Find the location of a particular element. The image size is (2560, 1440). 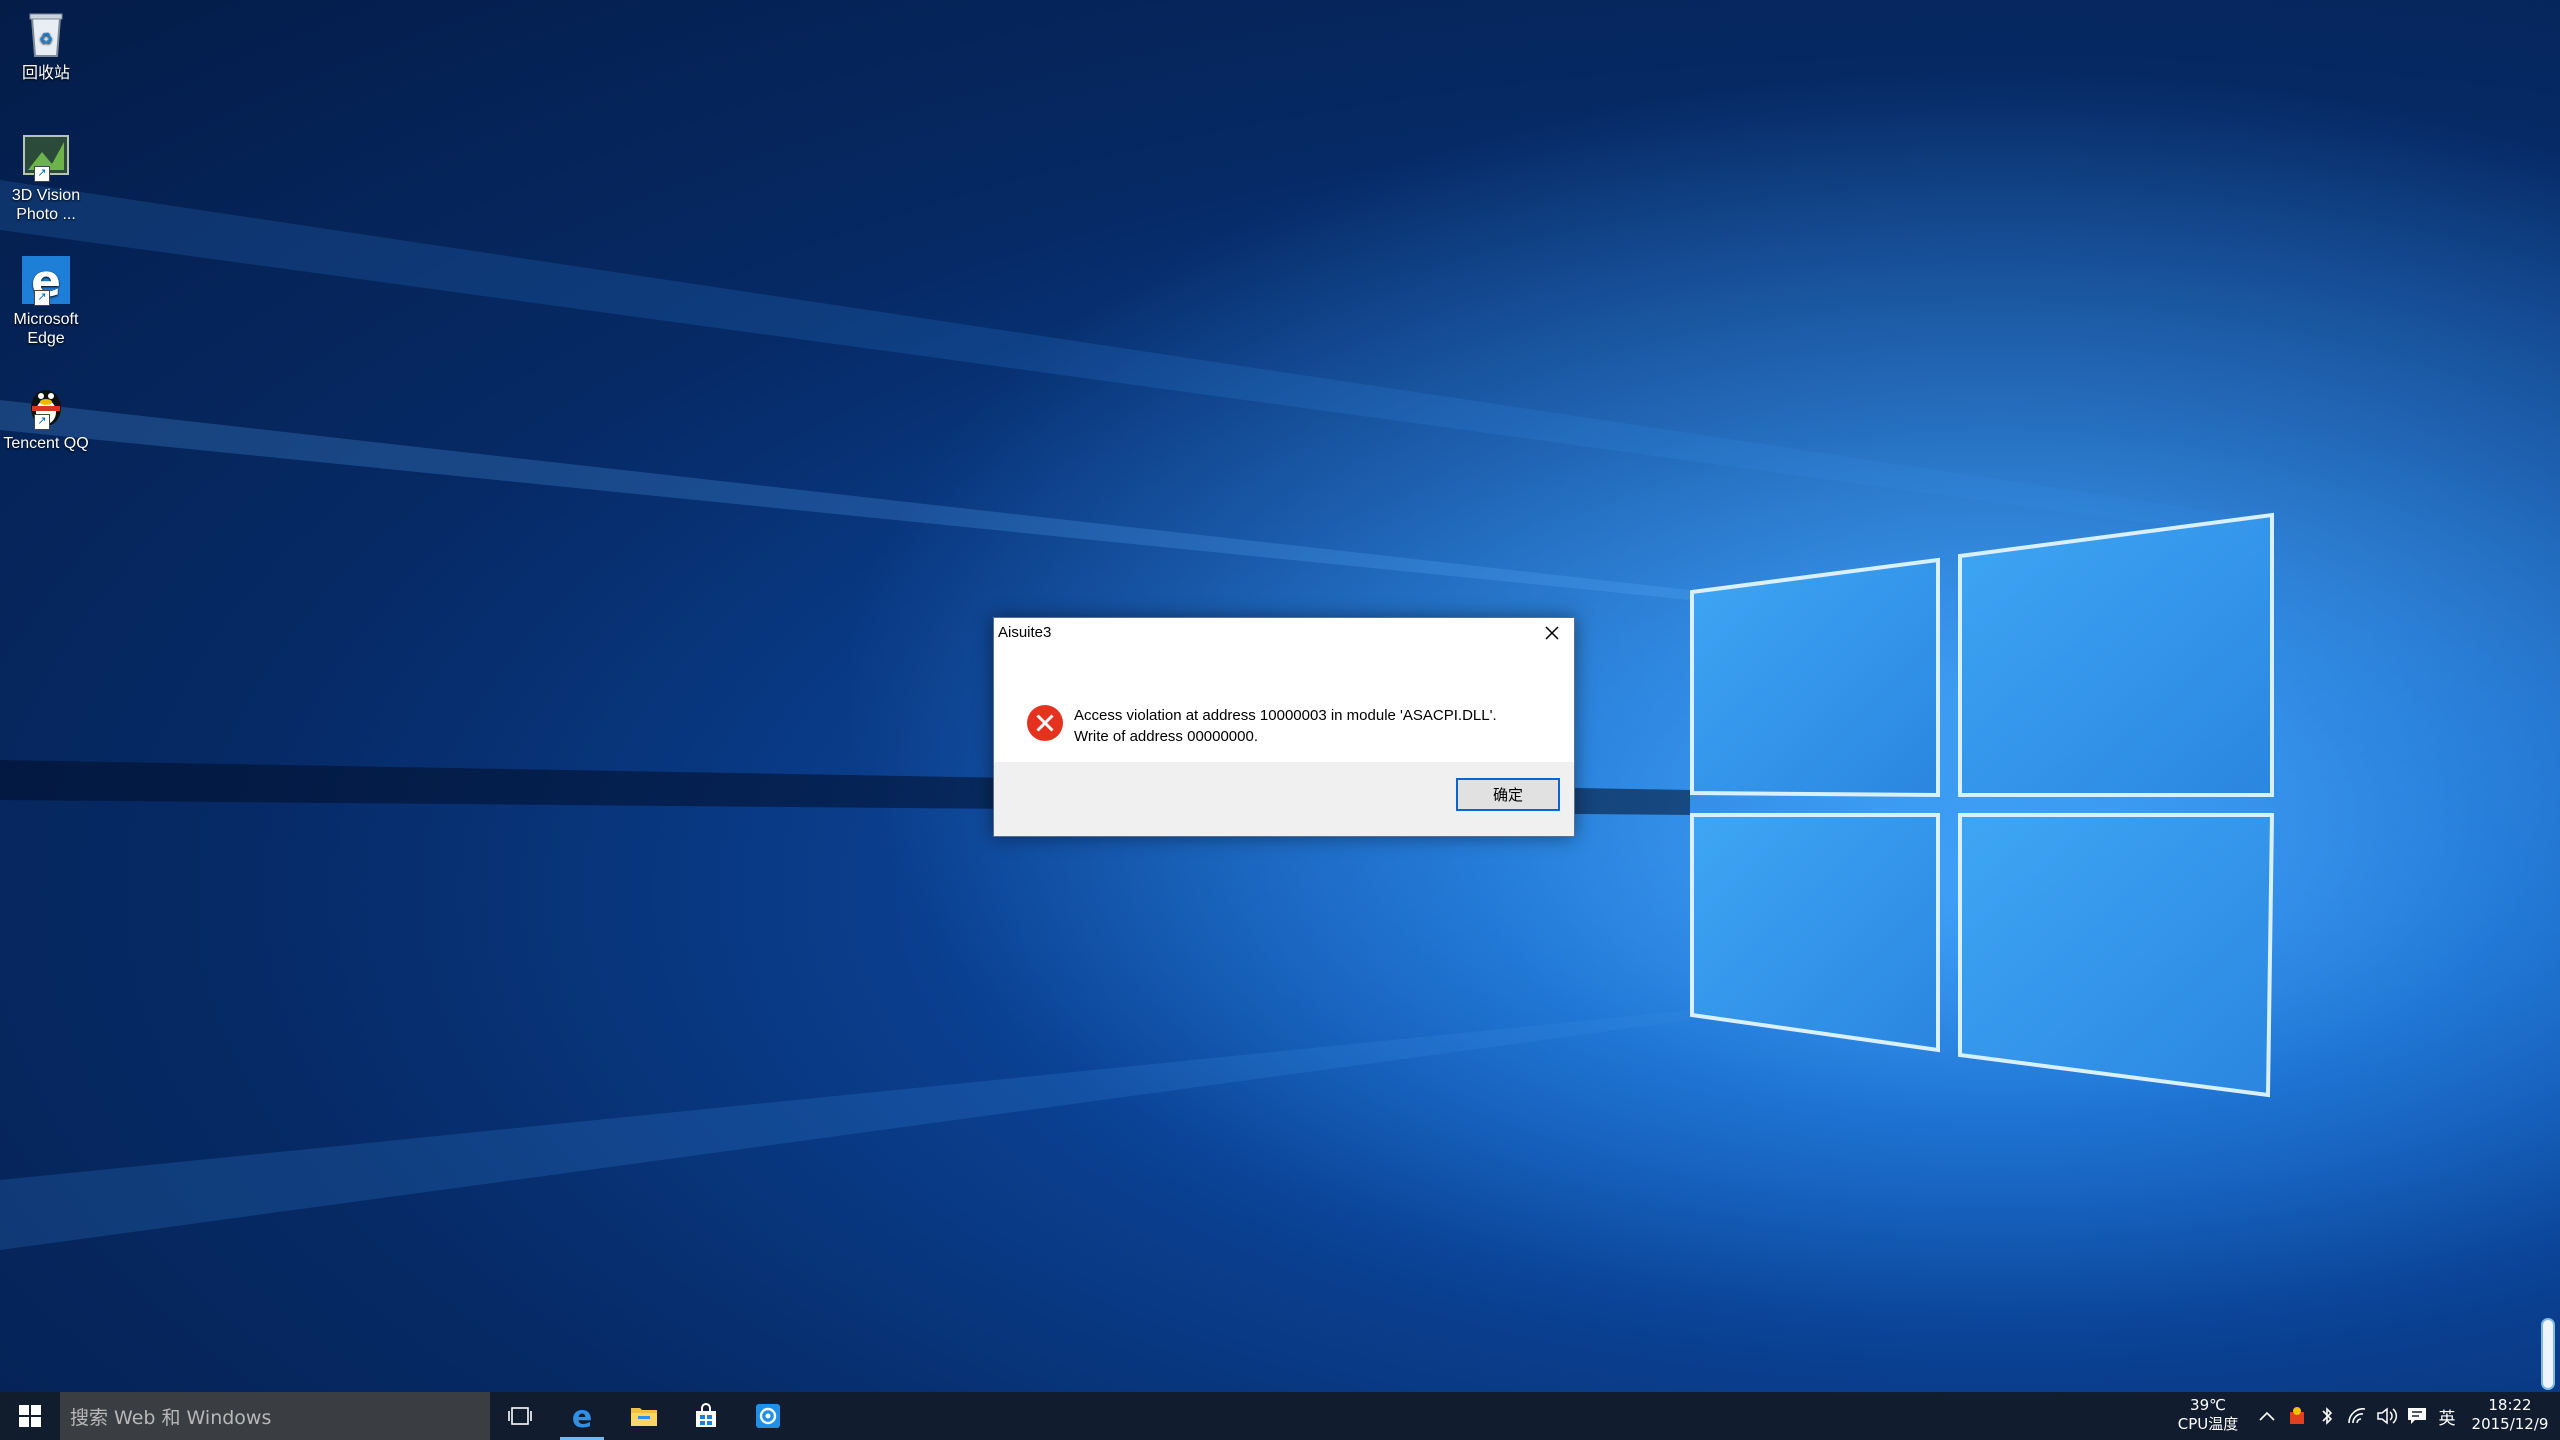

speaker-icon is located at coordinates (2387, 1416).